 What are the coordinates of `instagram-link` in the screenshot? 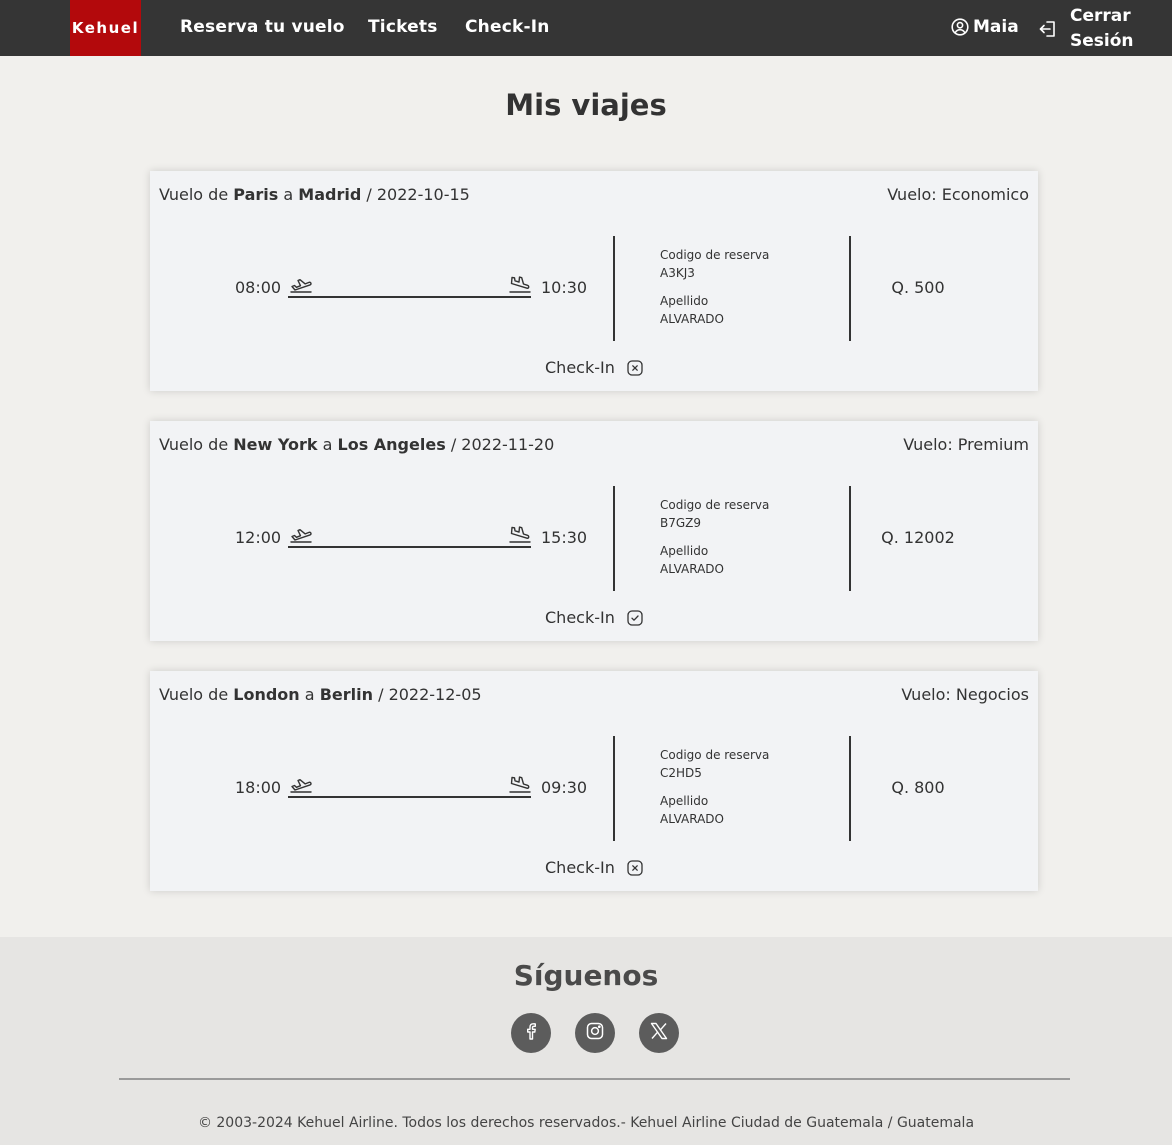 It's located at (595, 1033).